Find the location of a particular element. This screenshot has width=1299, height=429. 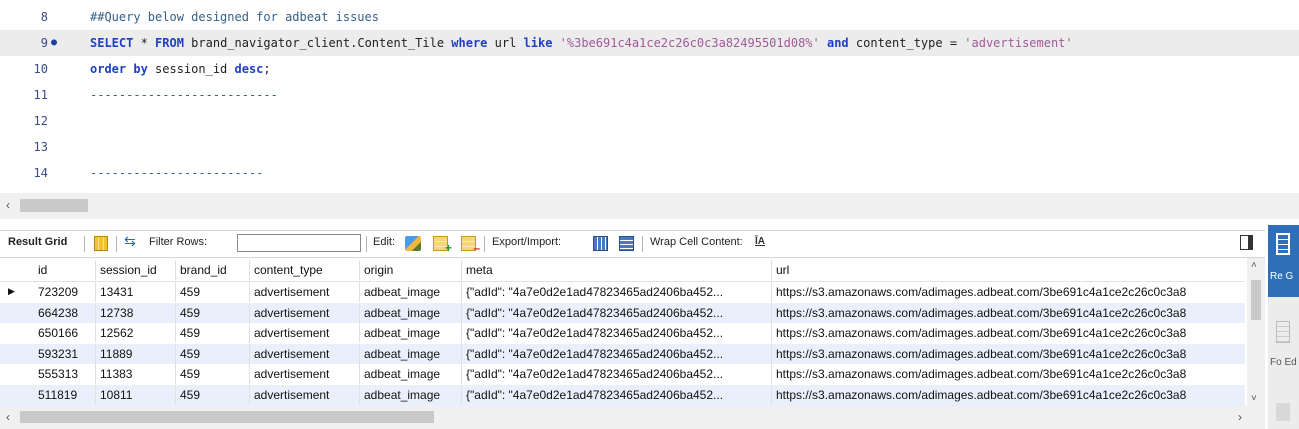

code-text: ##Query below designed for adbeat issues is located at coordinates (234, 17).